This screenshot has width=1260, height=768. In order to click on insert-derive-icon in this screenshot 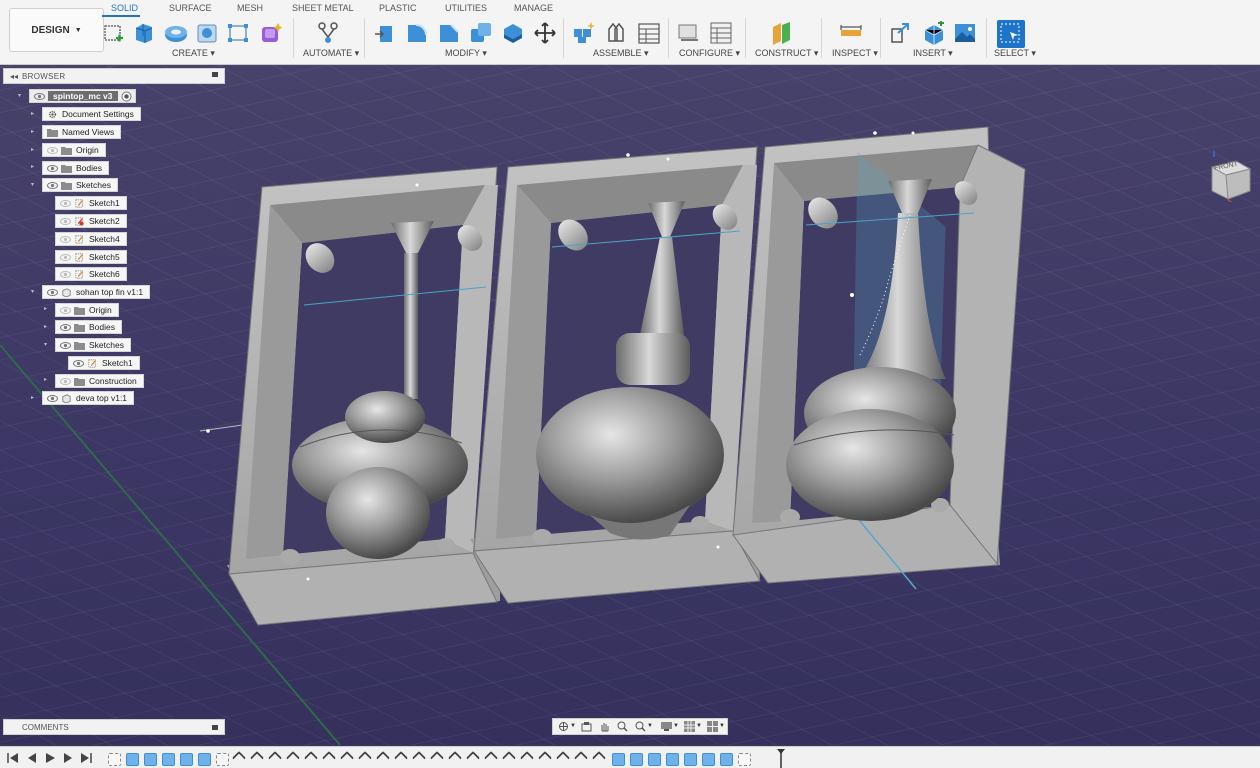, I will do `click(901, 33)`.